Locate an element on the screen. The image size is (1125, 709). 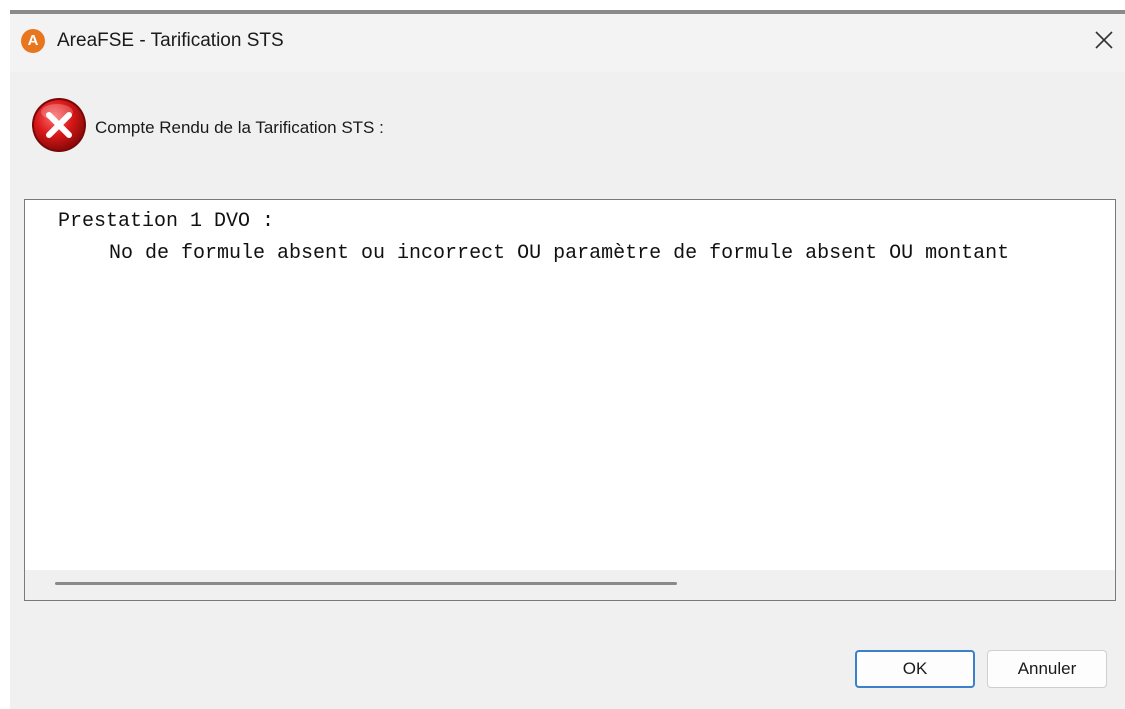
close-button is located at coordinates (1104, 40).